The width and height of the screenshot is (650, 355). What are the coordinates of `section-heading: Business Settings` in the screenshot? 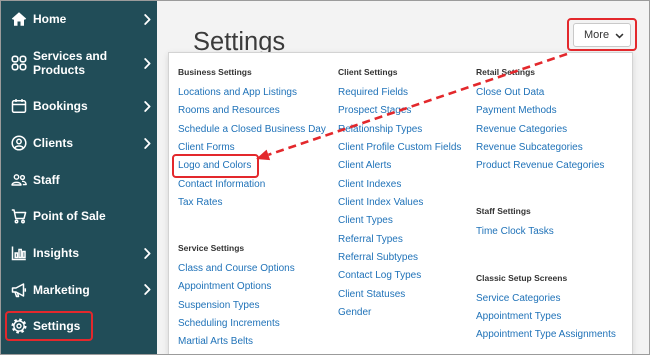 It's located at (215, 72).